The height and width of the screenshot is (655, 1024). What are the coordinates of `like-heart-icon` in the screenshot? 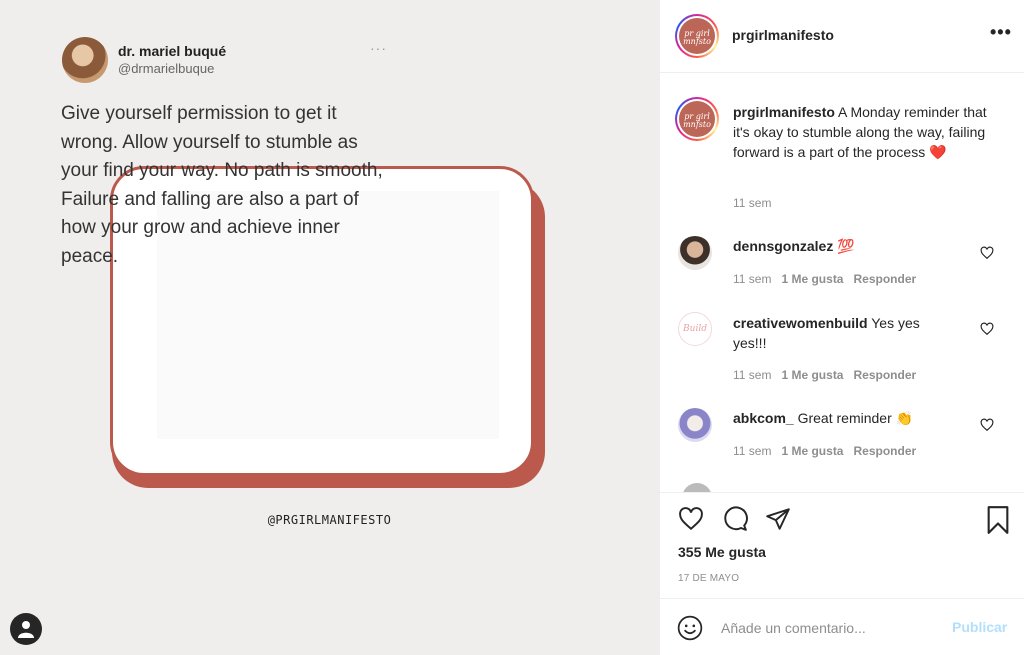 It's located at (691, 519).